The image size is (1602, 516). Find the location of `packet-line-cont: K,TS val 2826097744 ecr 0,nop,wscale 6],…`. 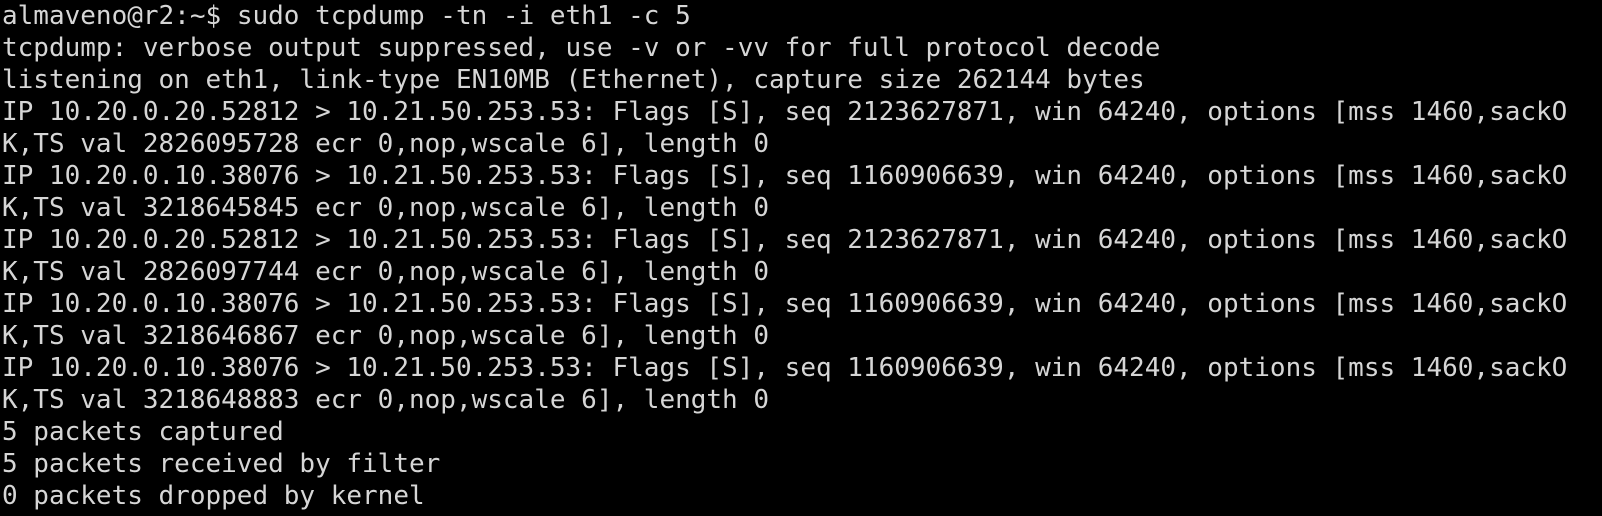

packet-line-cont: K,TS val 2826097744 ecr 0,nop,wscale 6],… is located at coordinates (386, 272).